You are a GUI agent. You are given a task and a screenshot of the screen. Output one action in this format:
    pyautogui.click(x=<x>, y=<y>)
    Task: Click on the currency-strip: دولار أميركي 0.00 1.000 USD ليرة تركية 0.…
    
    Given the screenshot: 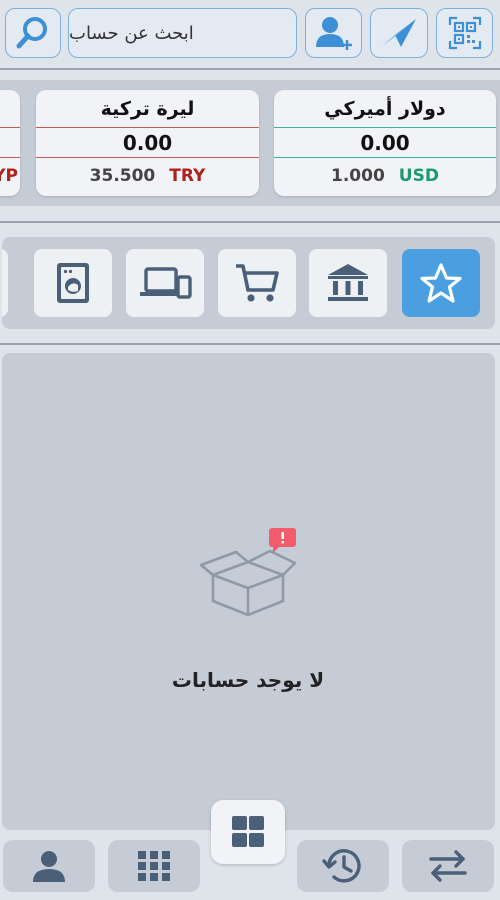 What is the action you would take?
    pyautogui.click(x=250, y=143)
    